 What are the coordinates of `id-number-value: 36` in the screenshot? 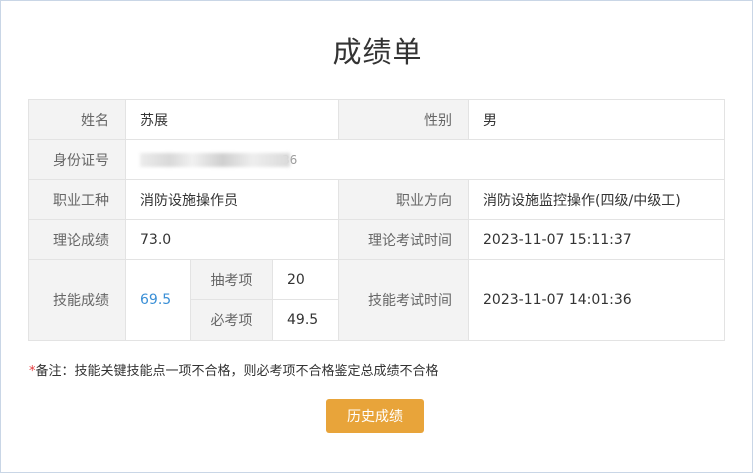 It's located at (425, 159).